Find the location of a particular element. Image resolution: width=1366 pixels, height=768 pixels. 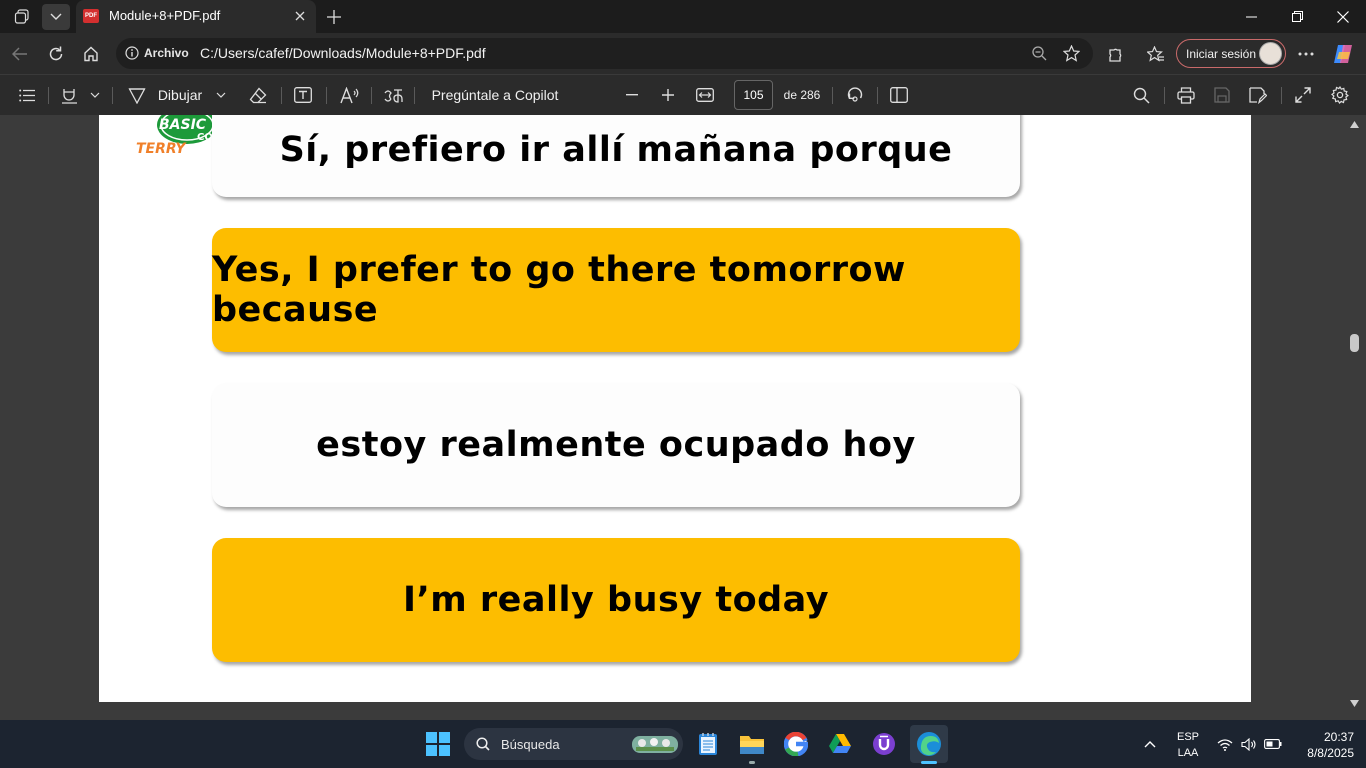

taskbar-search-placeholder: Búsqueda is located at coordinates (530, 744).